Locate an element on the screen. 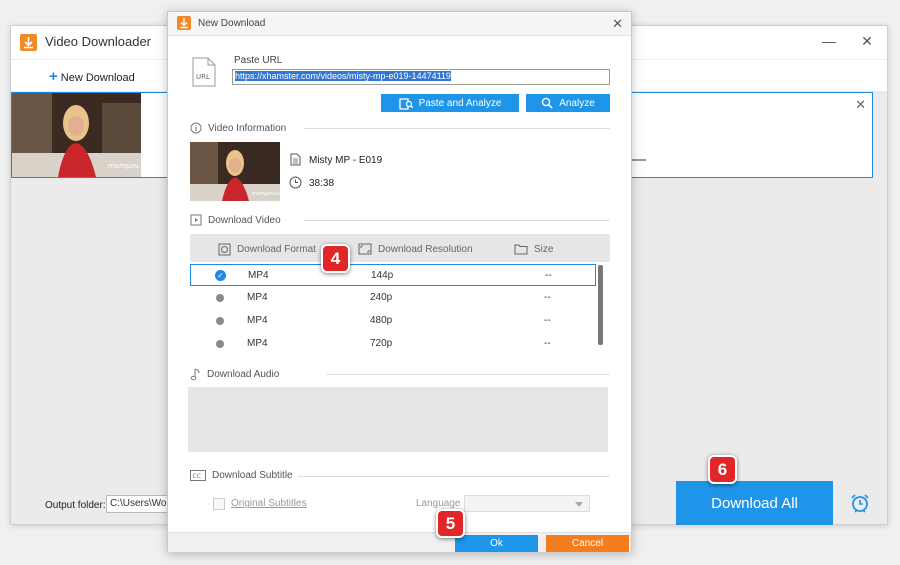 Image resolution: width=900 pixels, height=565 pixels. analyze-label: Analyze is located at coordinates (577, 103).